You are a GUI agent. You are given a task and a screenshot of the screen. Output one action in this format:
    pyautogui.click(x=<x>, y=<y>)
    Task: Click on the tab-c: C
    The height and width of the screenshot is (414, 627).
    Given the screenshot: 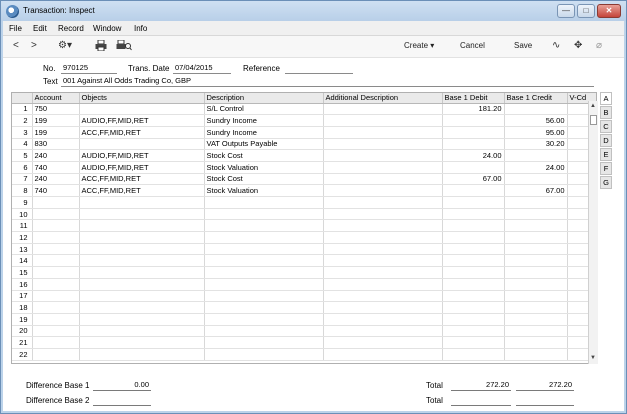 What is the action you would take?
    pyautogui.click(x=606, y=126)
    